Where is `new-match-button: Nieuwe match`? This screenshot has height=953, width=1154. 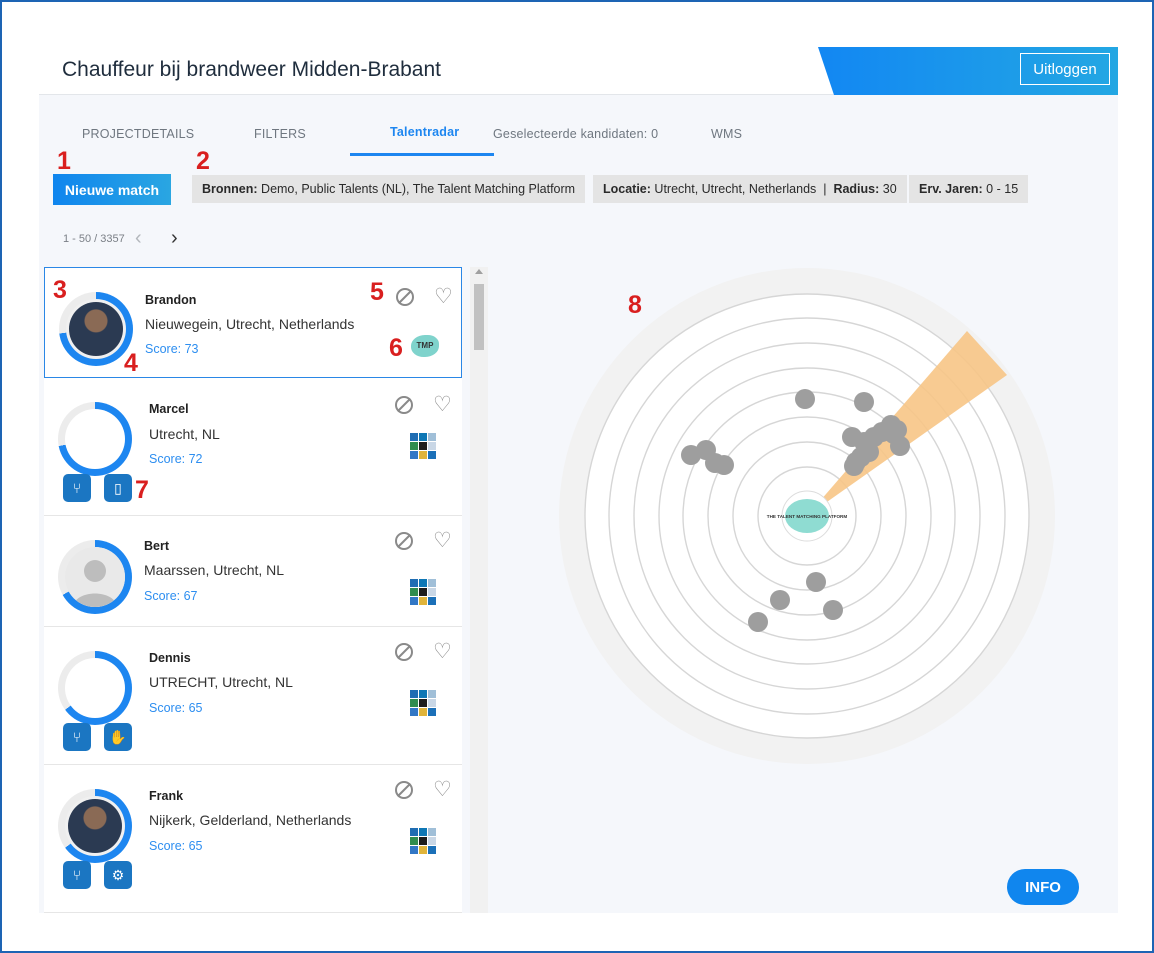 new-match-button: Nieuwe match is located at coordinates (112, 189).